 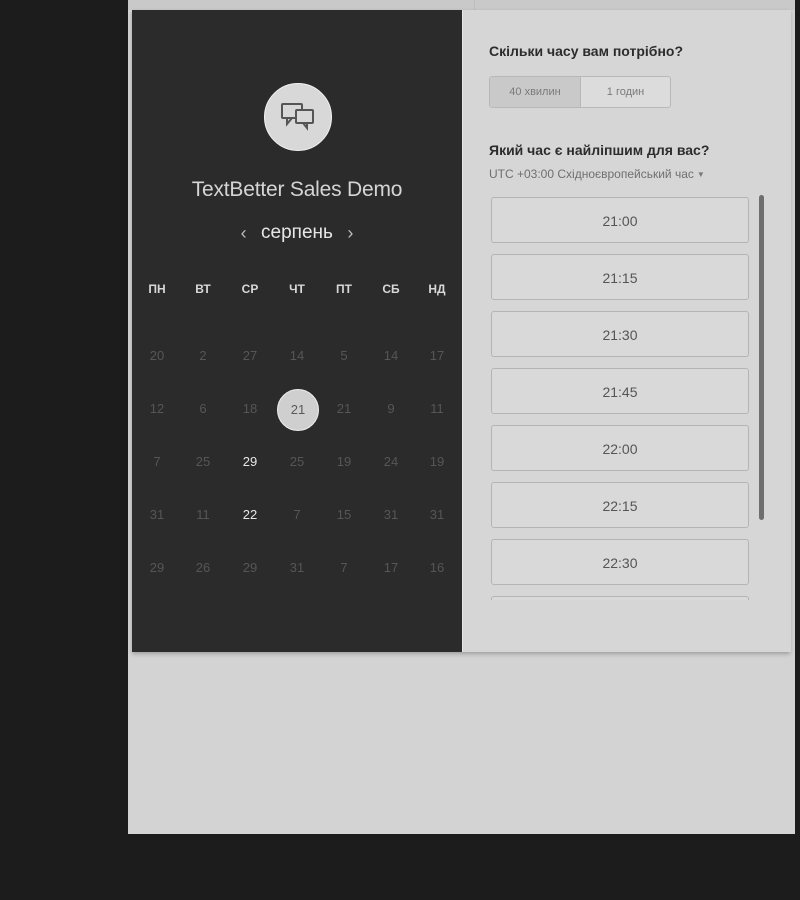 I want to click on time-slot-button: 21:30, so click(x=620, y=334).